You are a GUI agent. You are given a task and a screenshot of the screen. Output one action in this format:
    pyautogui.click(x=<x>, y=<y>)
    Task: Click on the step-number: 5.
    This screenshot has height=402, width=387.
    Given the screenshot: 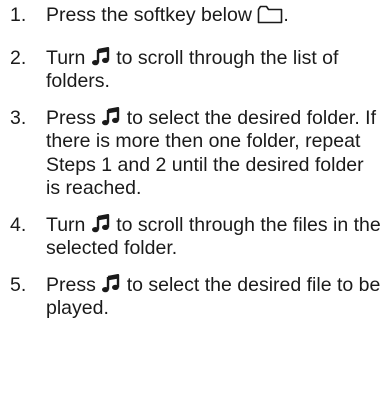 What is the action you would take?
    pyautogui.click(x=18, y=284)
    